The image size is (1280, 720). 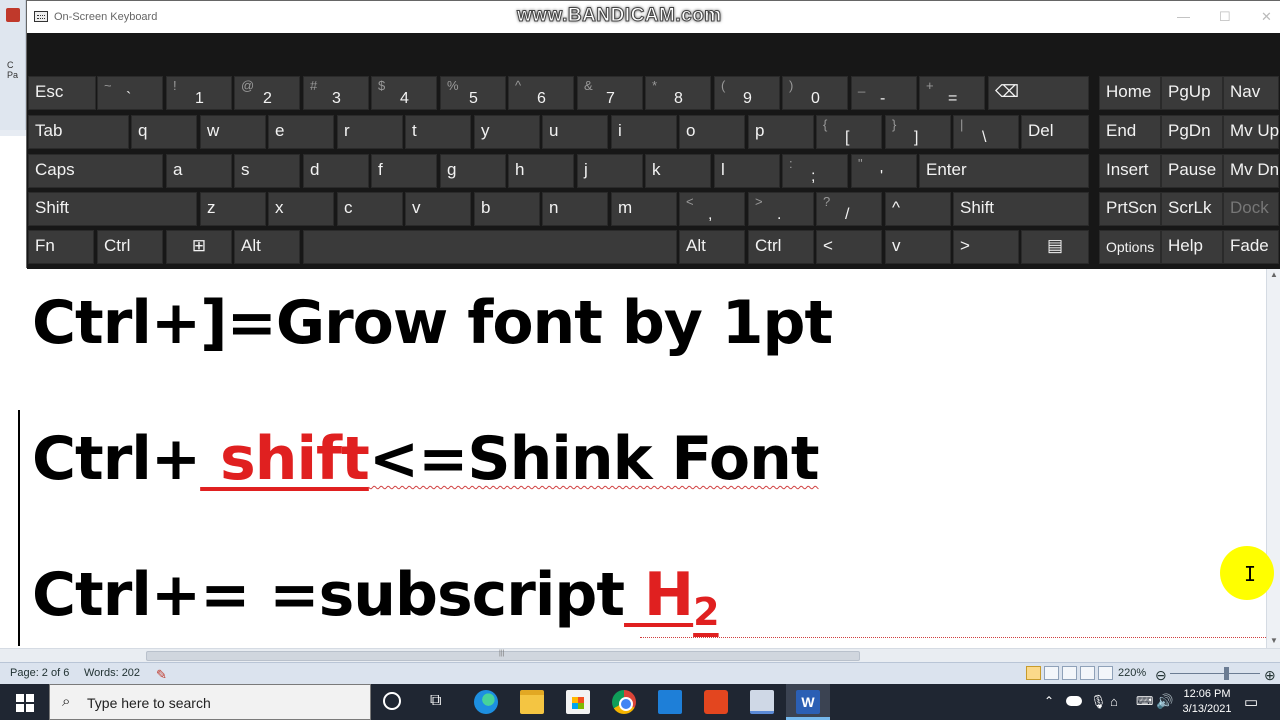 What do you see at coordinates (473, 171) in the screenshot?
I see `key-g: g` at bounding box center [473, 171].